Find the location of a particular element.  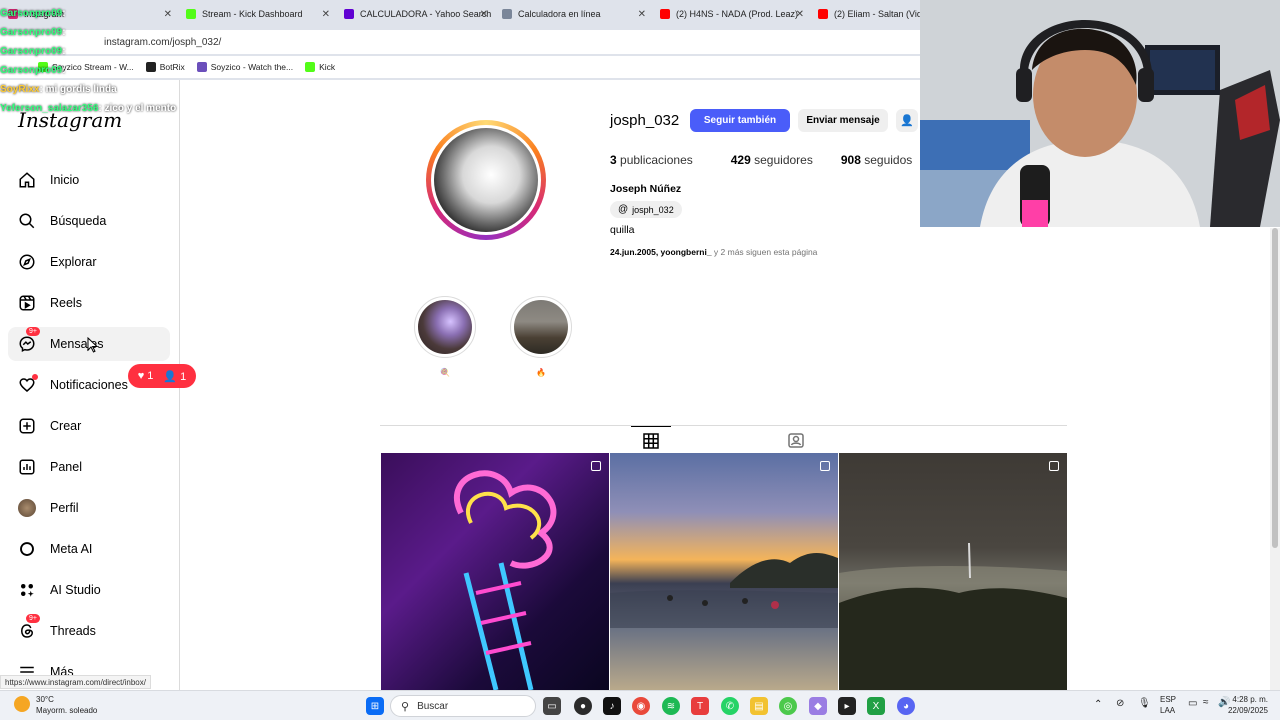

notification-dot is located at coordinates (35, 377).